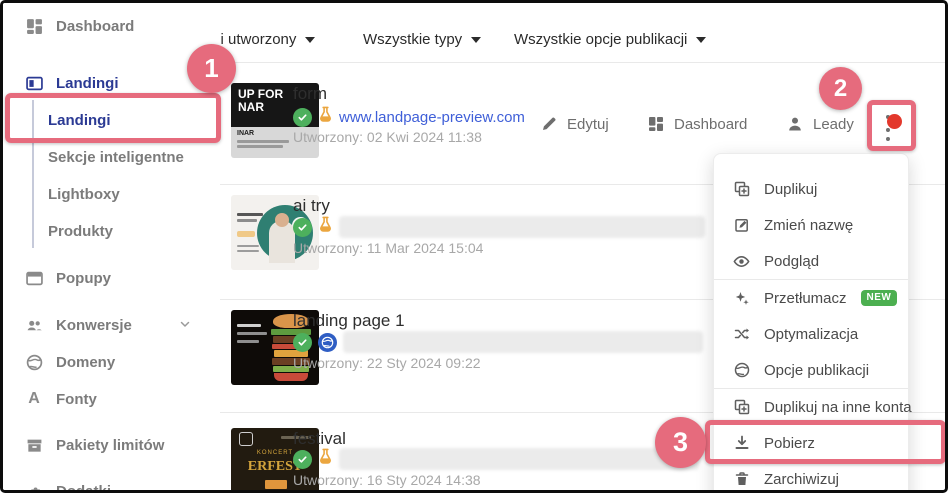 Image resolution: width=948 pixels, height=493 pixels. I want to click on sidebar-label: Sekcje inteligentne, so click(116, 157).